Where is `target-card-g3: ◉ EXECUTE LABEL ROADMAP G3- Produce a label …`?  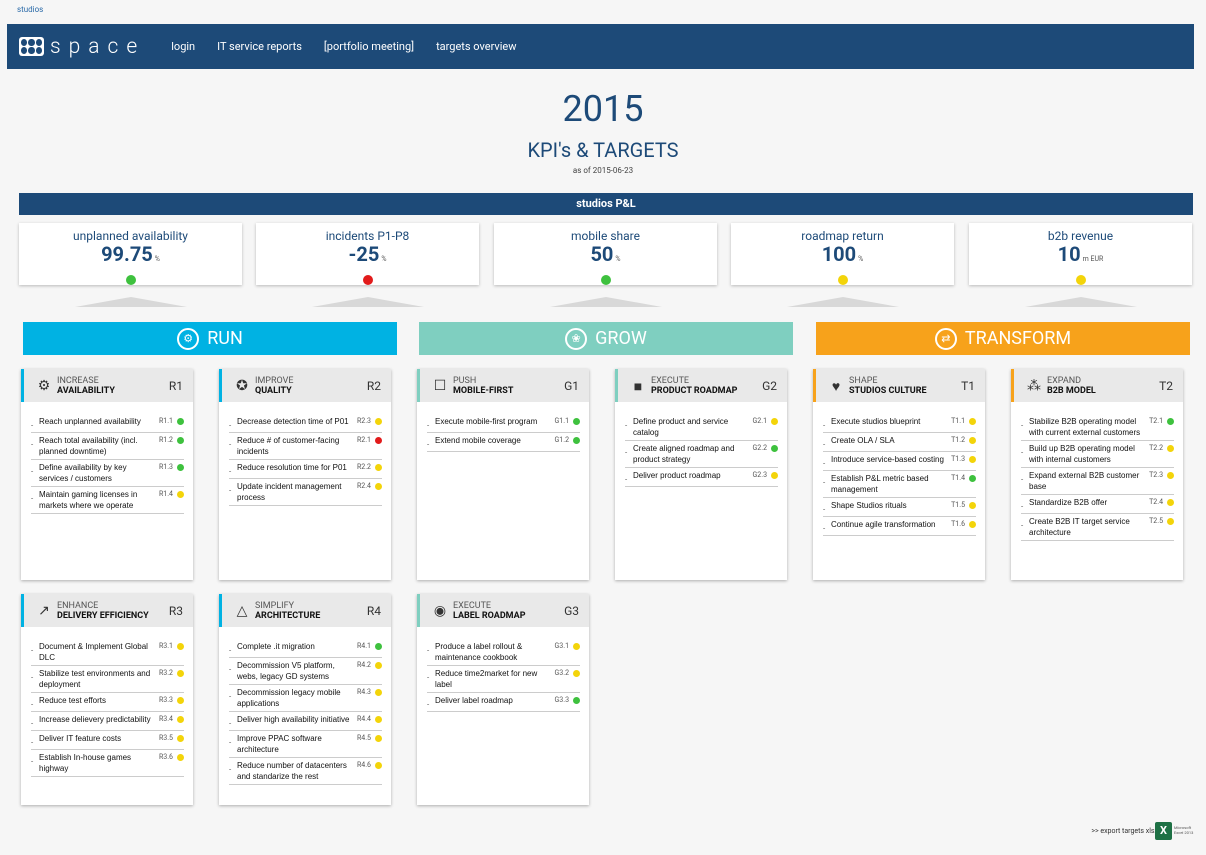 target-card-g3: ◉ EXECUTE LABEL ROADMAP G3- Produce a label … is located at coordinates (503, 699).